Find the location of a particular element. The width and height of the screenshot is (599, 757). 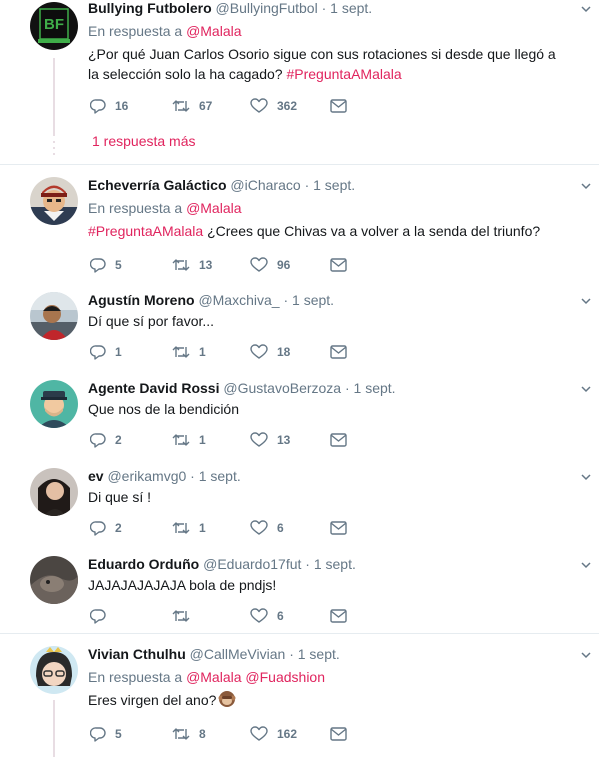

like-button: 13 is located at coordinates (270, 440).